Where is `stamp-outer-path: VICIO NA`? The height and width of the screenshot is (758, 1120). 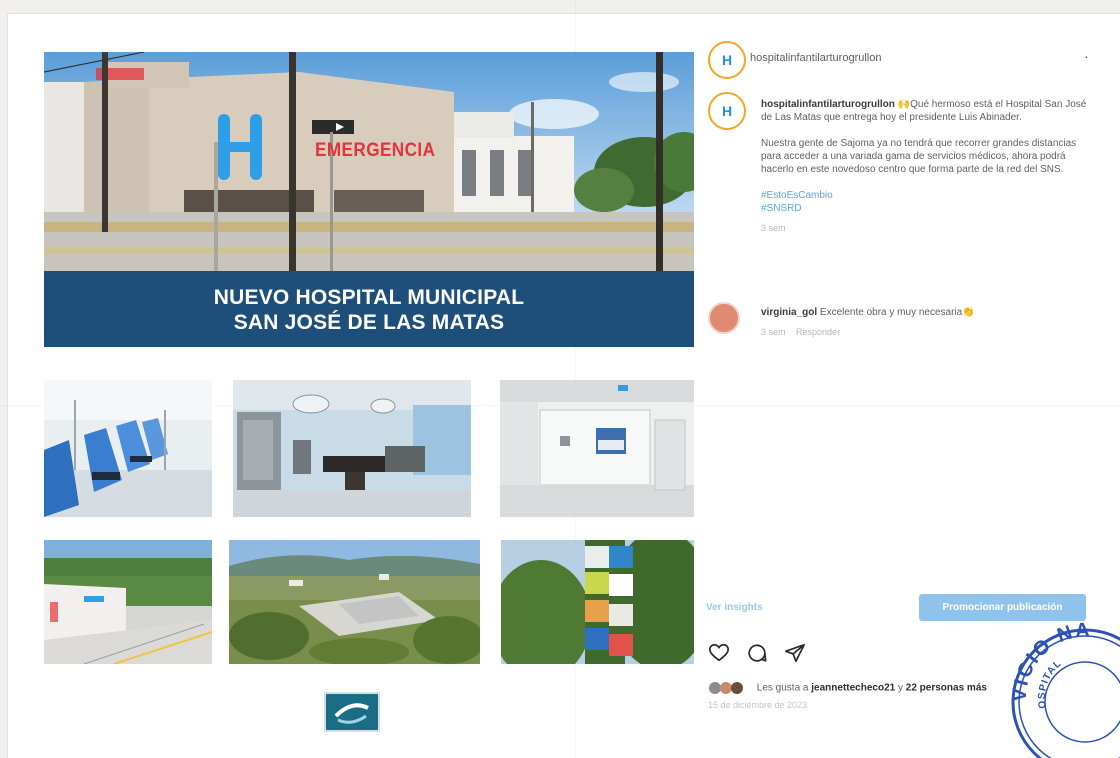
stamp-outer-path: VICIO NA is located at coordinates (1050, 660).